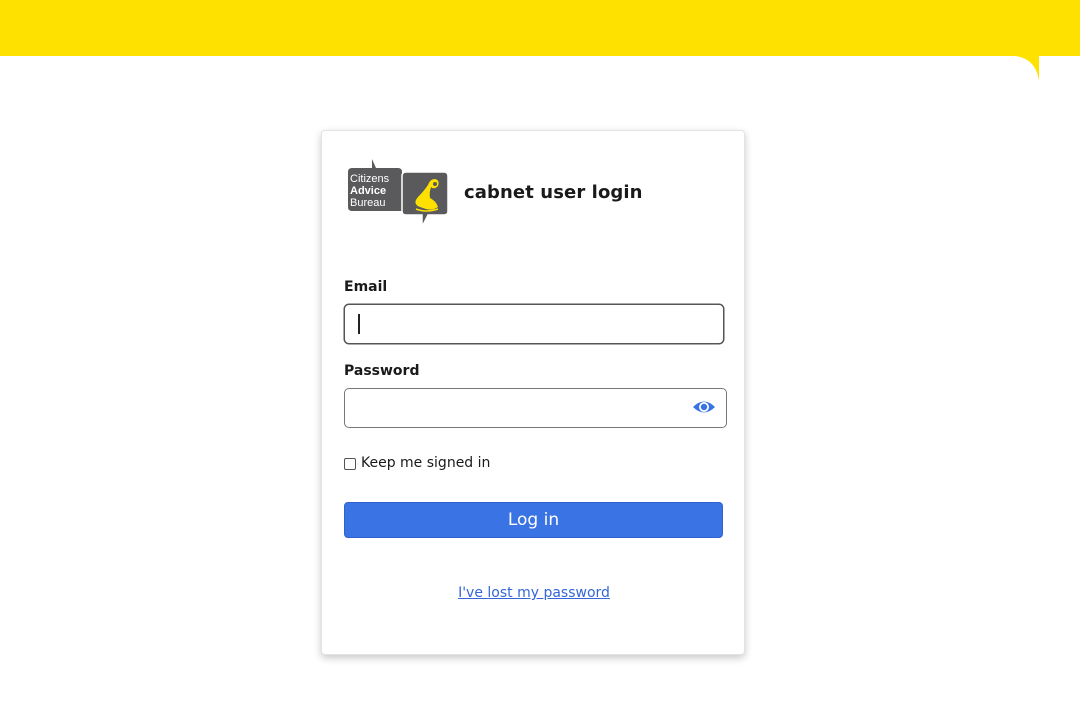 Image resolution: width=1080 pixels, height=720 pixels. What do you see at coordinates (366, 287) in the screenshot?
I see `email-label: Email` at bounding box center [366, 287].